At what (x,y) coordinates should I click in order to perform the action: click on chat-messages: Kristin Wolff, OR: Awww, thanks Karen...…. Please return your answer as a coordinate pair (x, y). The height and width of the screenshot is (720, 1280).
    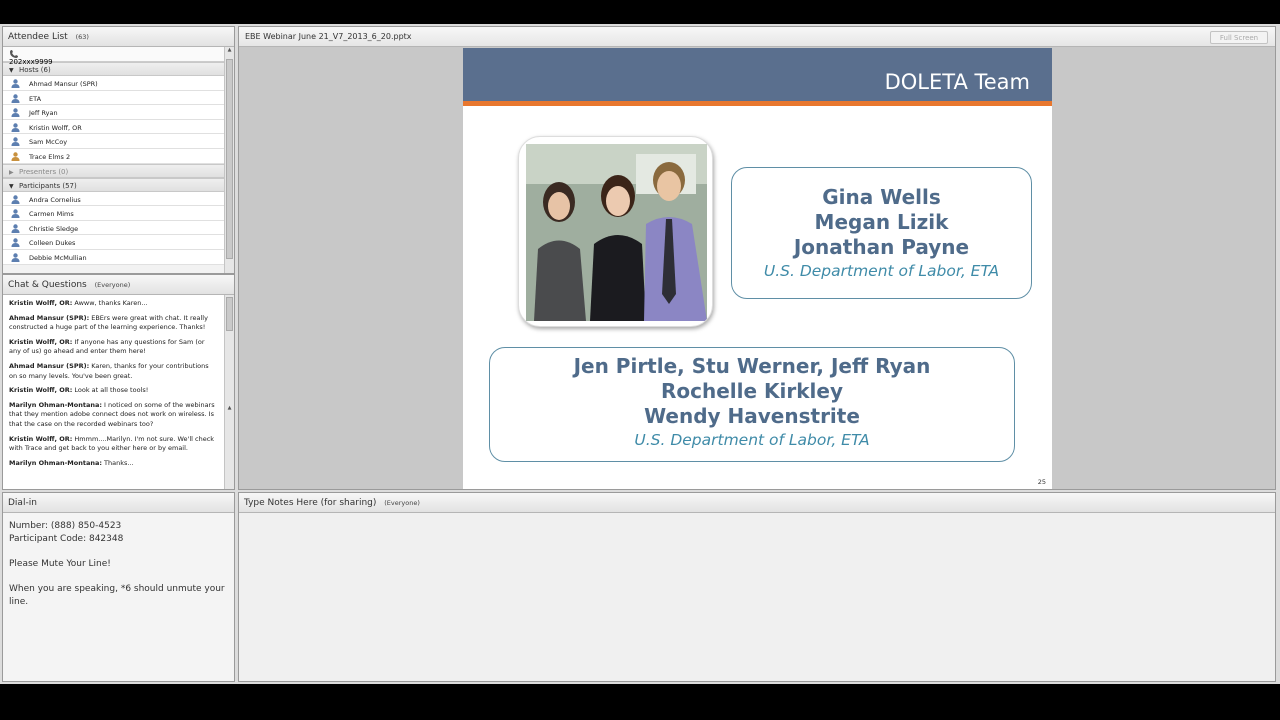
    Looking at the image, I should click on (113, 392).